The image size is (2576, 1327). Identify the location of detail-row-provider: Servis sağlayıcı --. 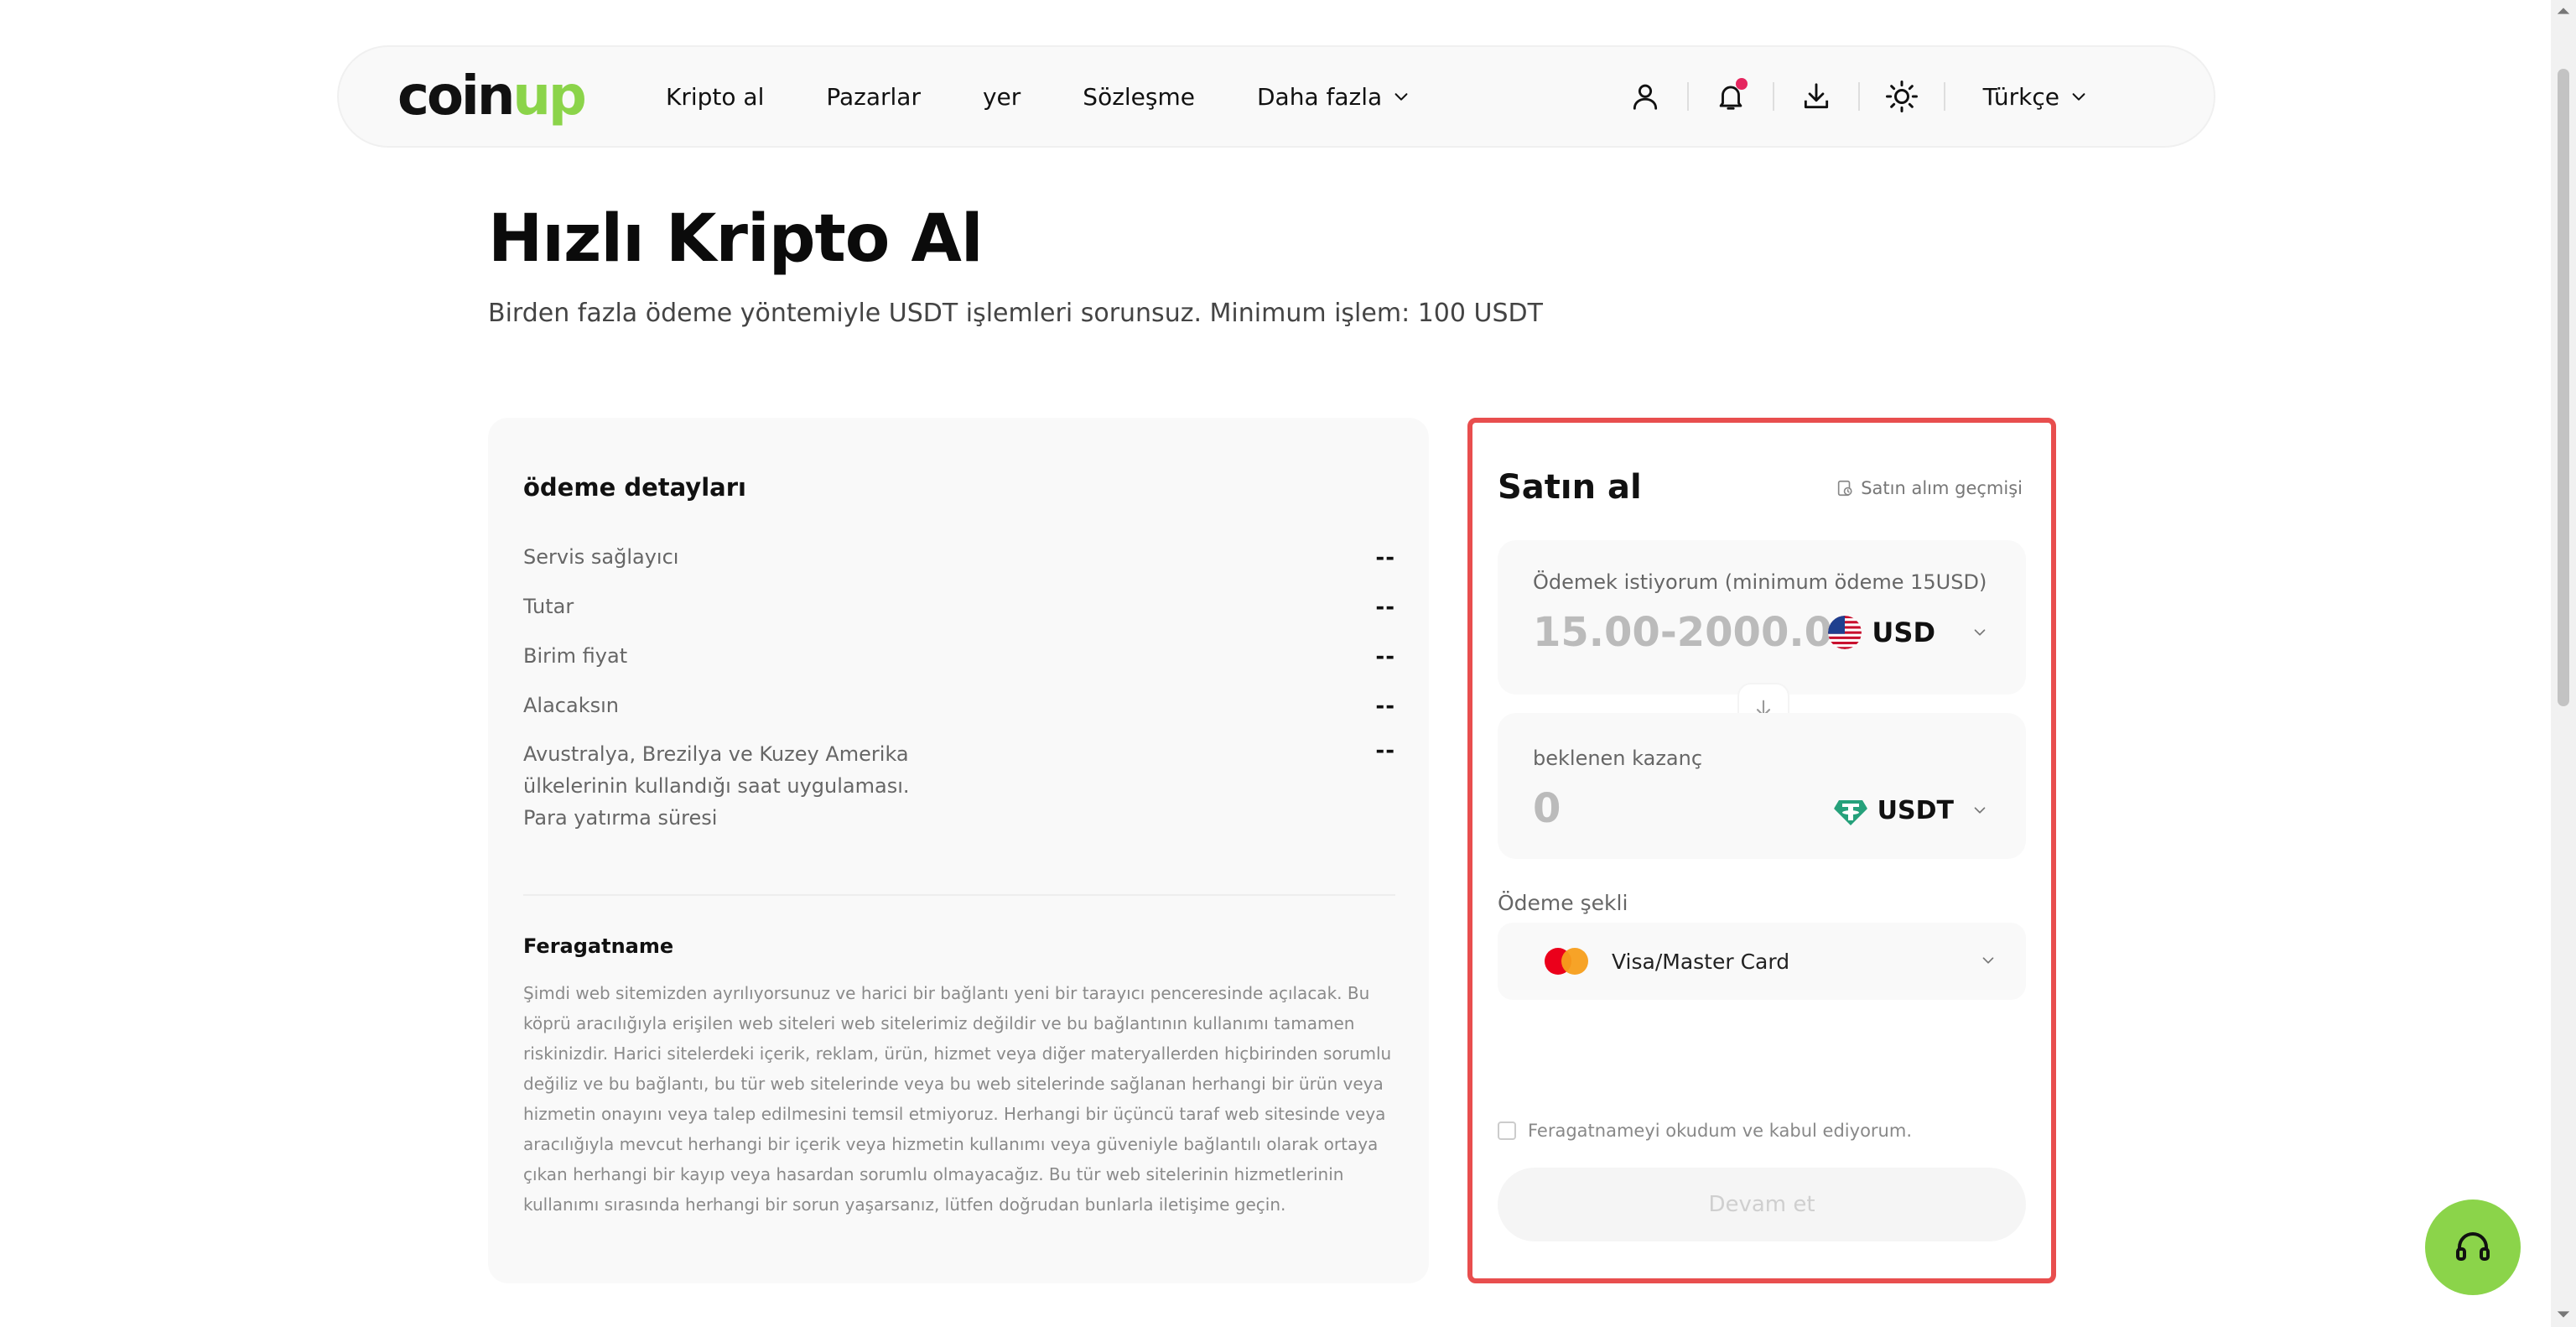
(959, 557).